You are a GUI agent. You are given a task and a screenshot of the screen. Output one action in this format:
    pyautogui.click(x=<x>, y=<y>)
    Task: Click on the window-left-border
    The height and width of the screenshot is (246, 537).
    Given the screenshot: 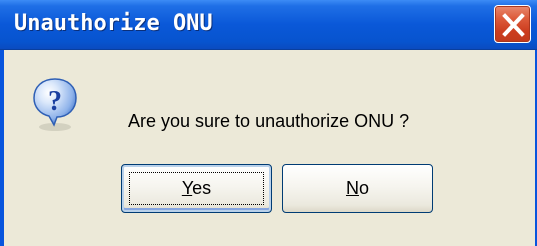 What is the action you would take?
    pyautogui.click(x=2, y=148)
    